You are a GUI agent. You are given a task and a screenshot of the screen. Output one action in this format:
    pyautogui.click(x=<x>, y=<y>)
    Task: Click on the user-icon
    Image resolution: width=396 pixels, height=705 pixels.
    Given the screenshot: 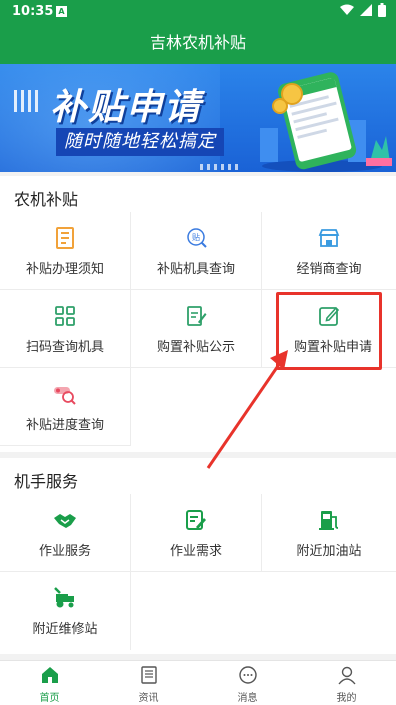 What is the action you would take?
    pyautogui.click(x=346, y=675)
    